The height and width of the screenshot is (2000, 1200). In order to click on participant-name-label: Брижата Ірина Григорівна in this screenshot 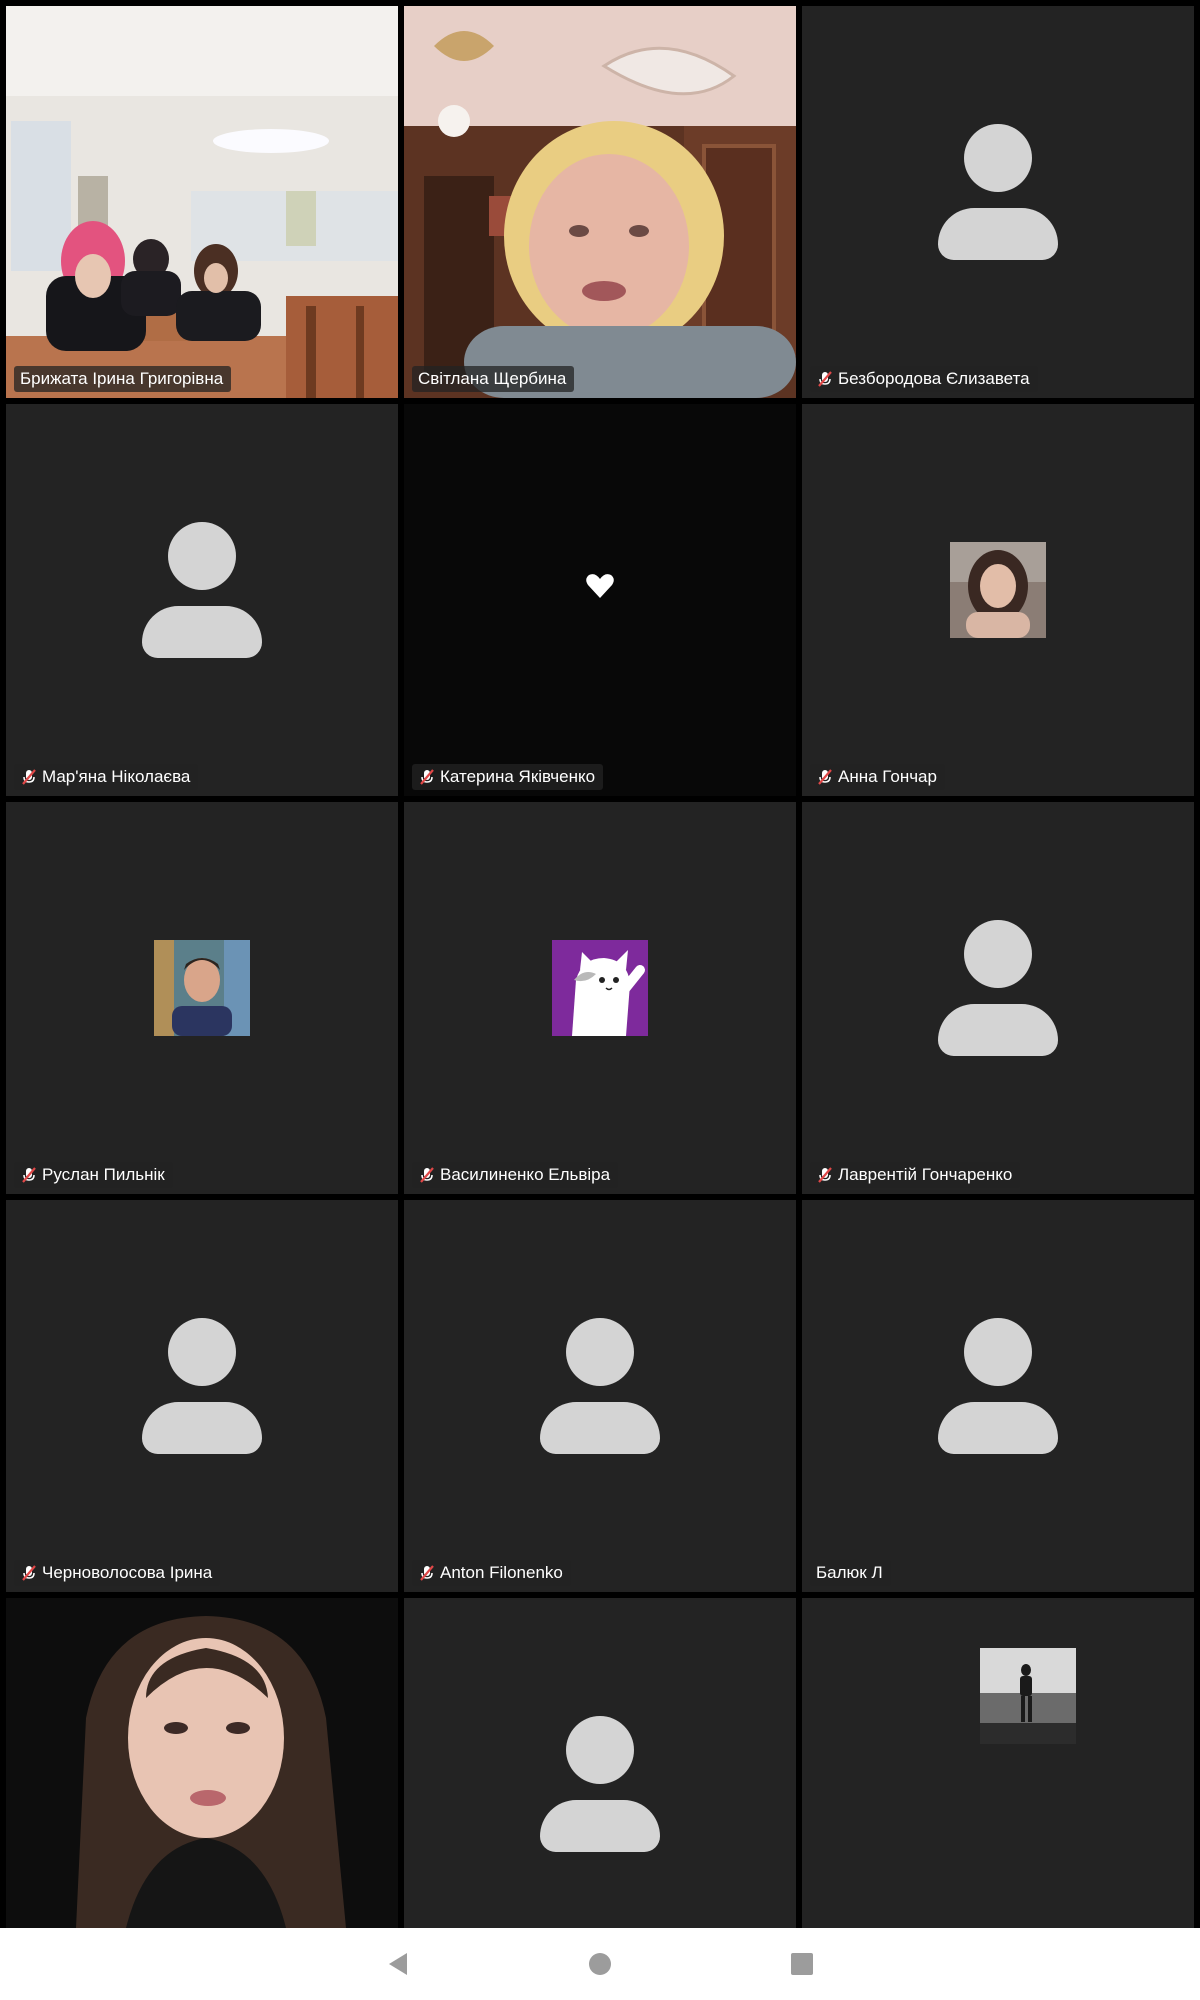, I will do `click(123, 379)`.